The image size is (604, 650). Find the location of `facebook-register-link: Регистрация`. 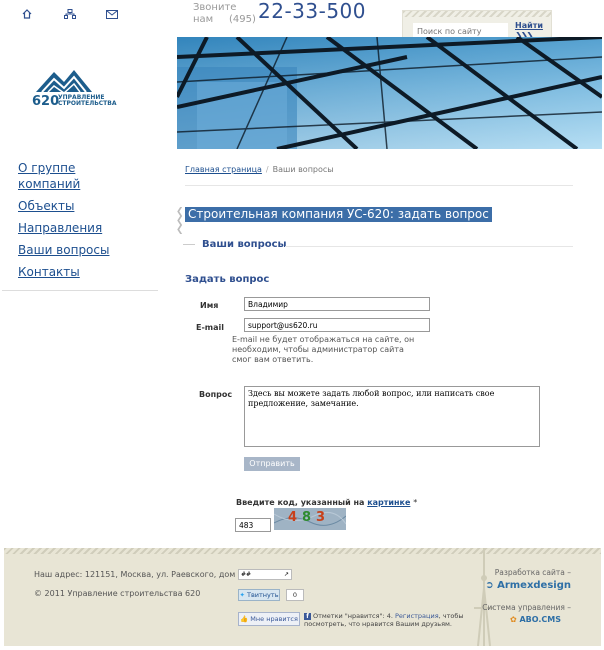

facebook-register-link: Регистрация is located at coordinates (417, 616).